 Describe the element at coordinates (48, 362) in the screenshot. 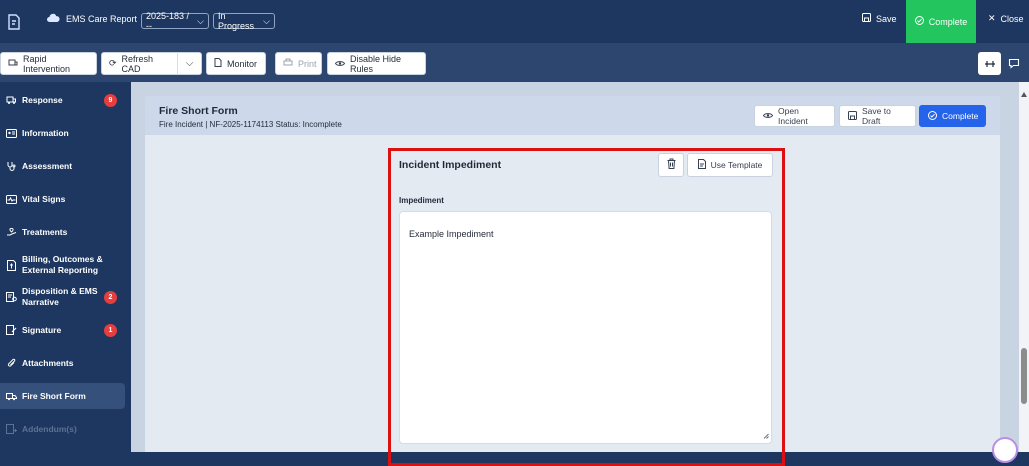

I see `sidebar-item-label: Attachments` at that location.